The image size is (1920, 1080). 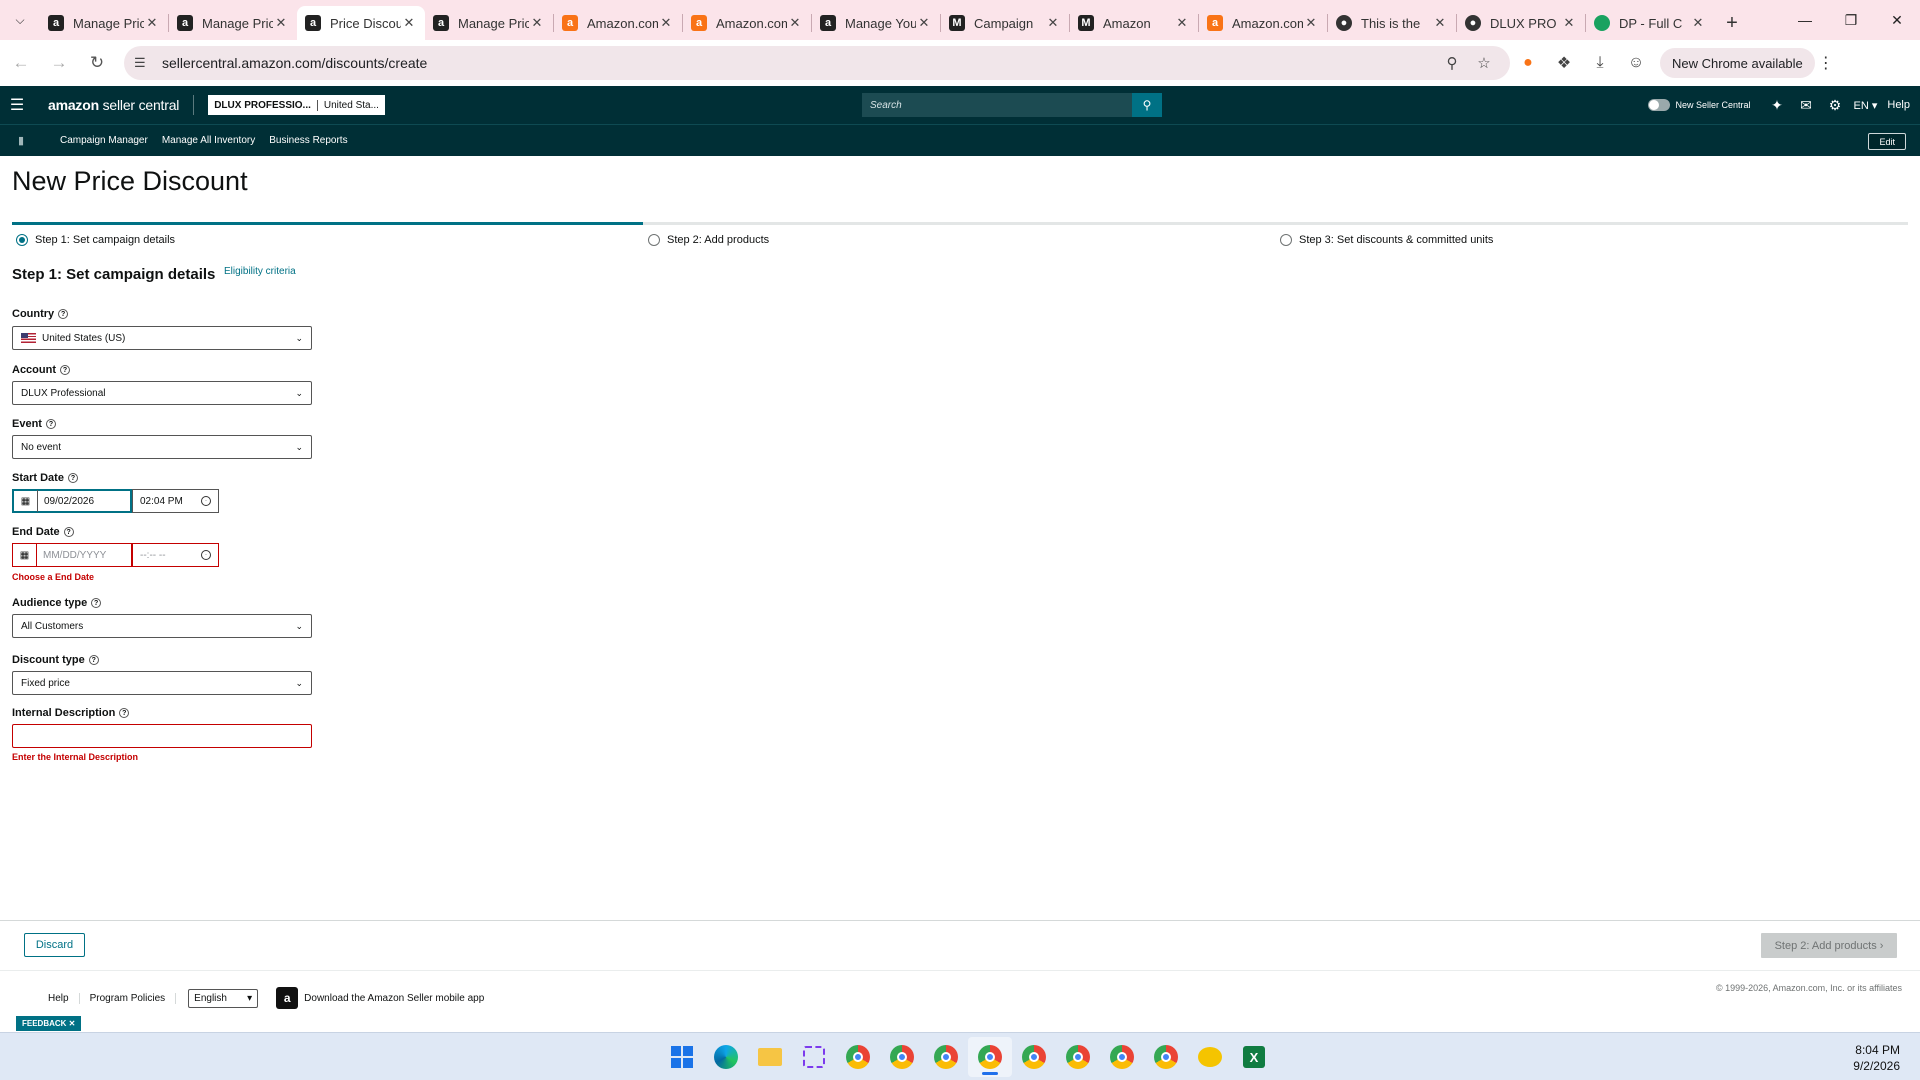 I want to click on seller-central-logo: amazon seller central, so click(x=113, y=105).